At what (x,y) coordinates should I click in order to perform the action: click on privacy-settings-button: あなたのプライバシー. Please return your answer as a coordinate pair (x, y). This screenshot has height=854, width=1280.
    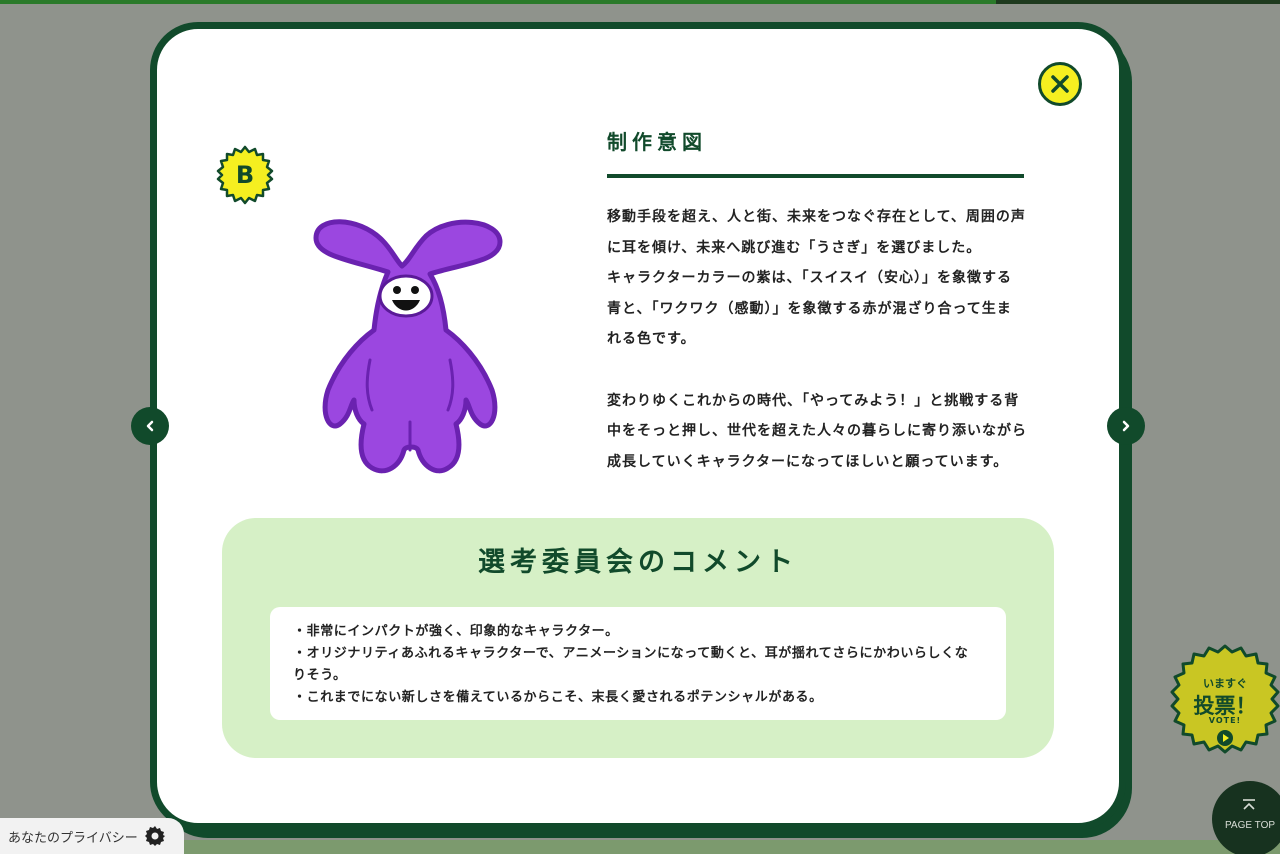
    Looking at the image, I should click on (92, 836).